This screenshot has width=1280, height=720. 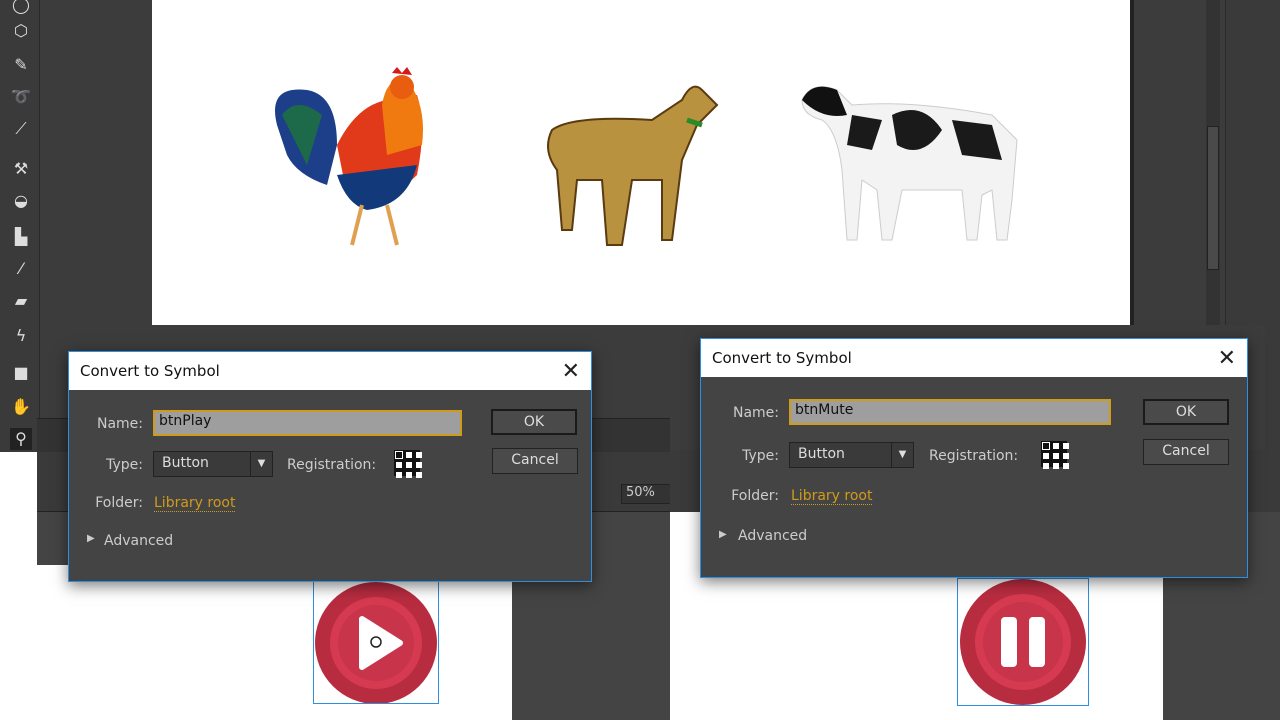 I want to click on play-icon, so click(x=376, y=643).